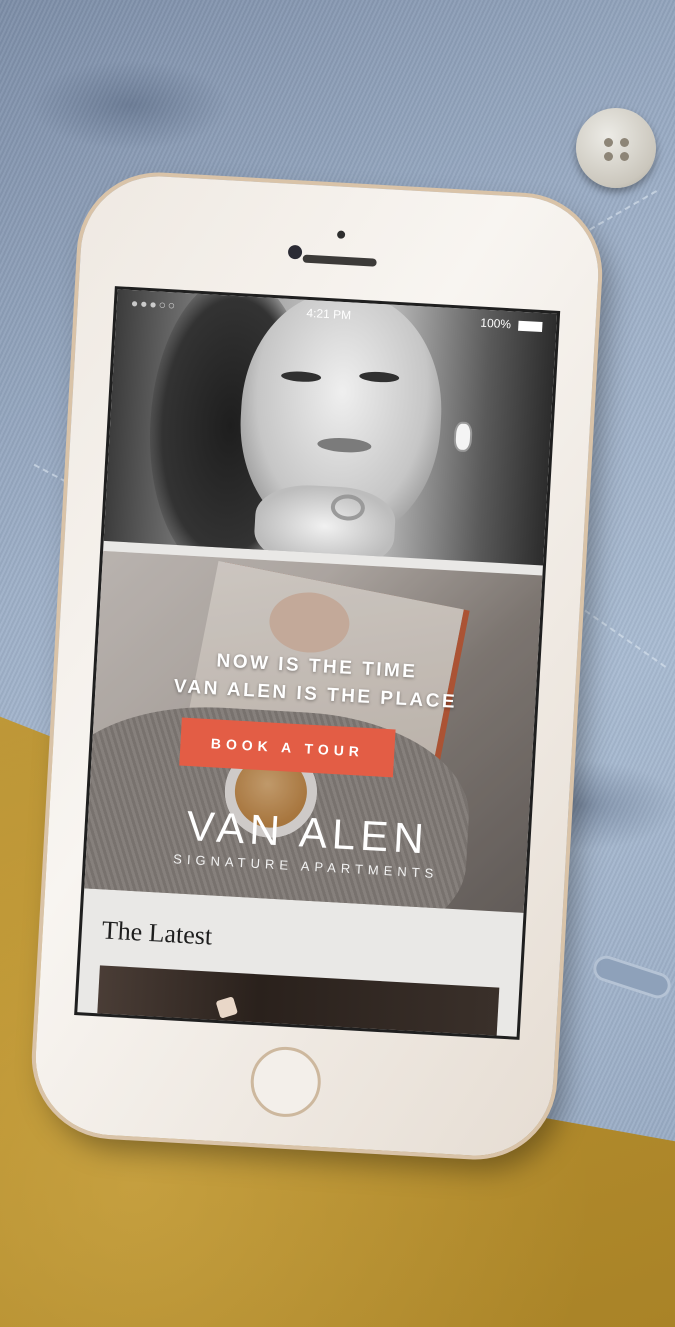 This screenshot has height=1327, width=675. What do you see at coordinates (227, 1007) in the screenshot?
I see `thumbnail-detail` at bounding box center [227, 1007].